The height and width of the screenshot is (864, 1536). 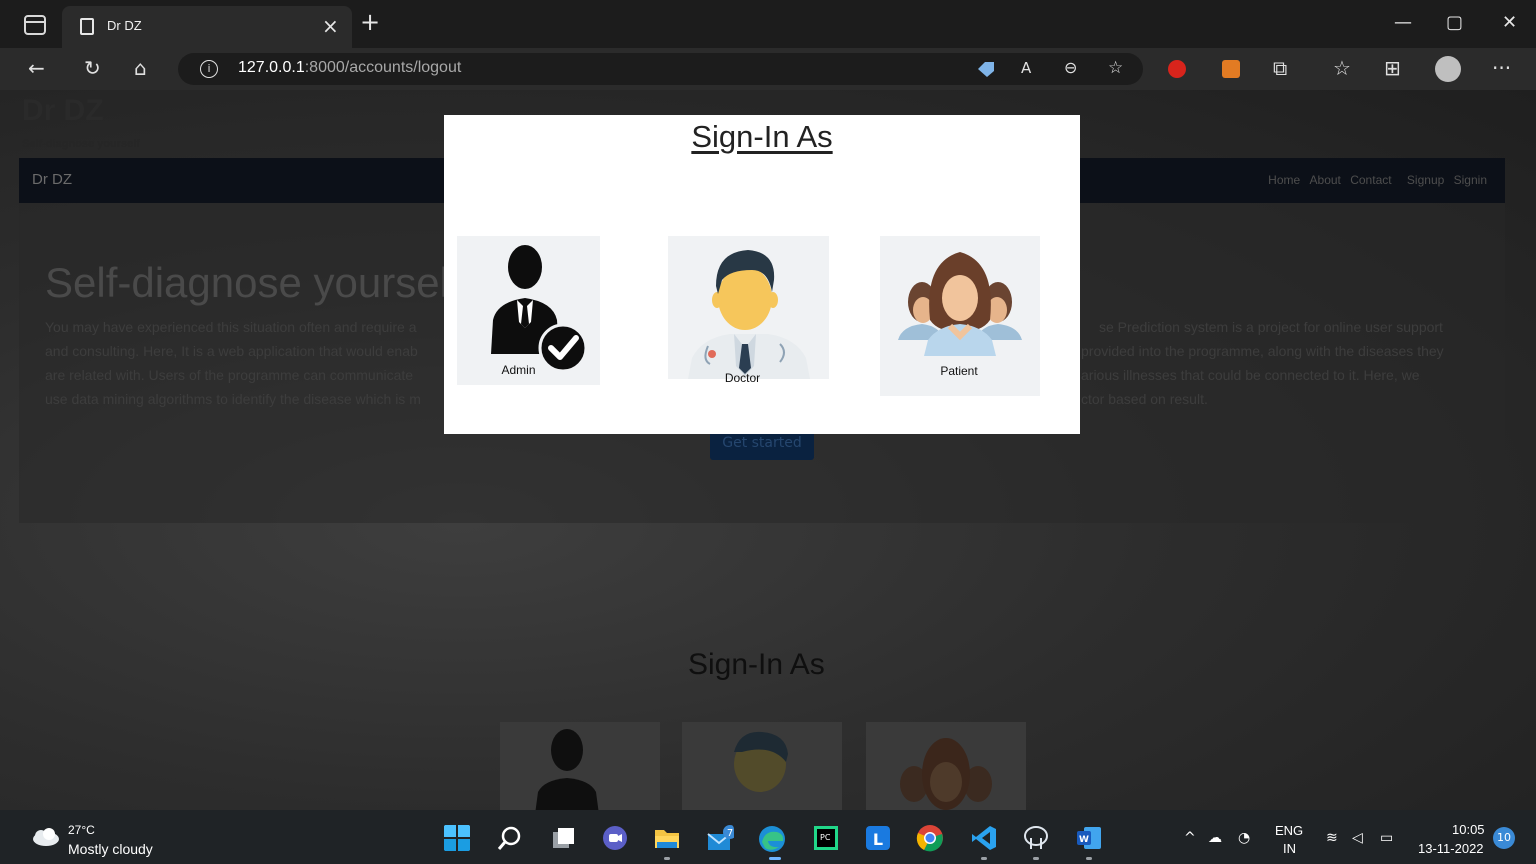 I want to click on window-close-button: ✕, so click(x=1509, y=22).